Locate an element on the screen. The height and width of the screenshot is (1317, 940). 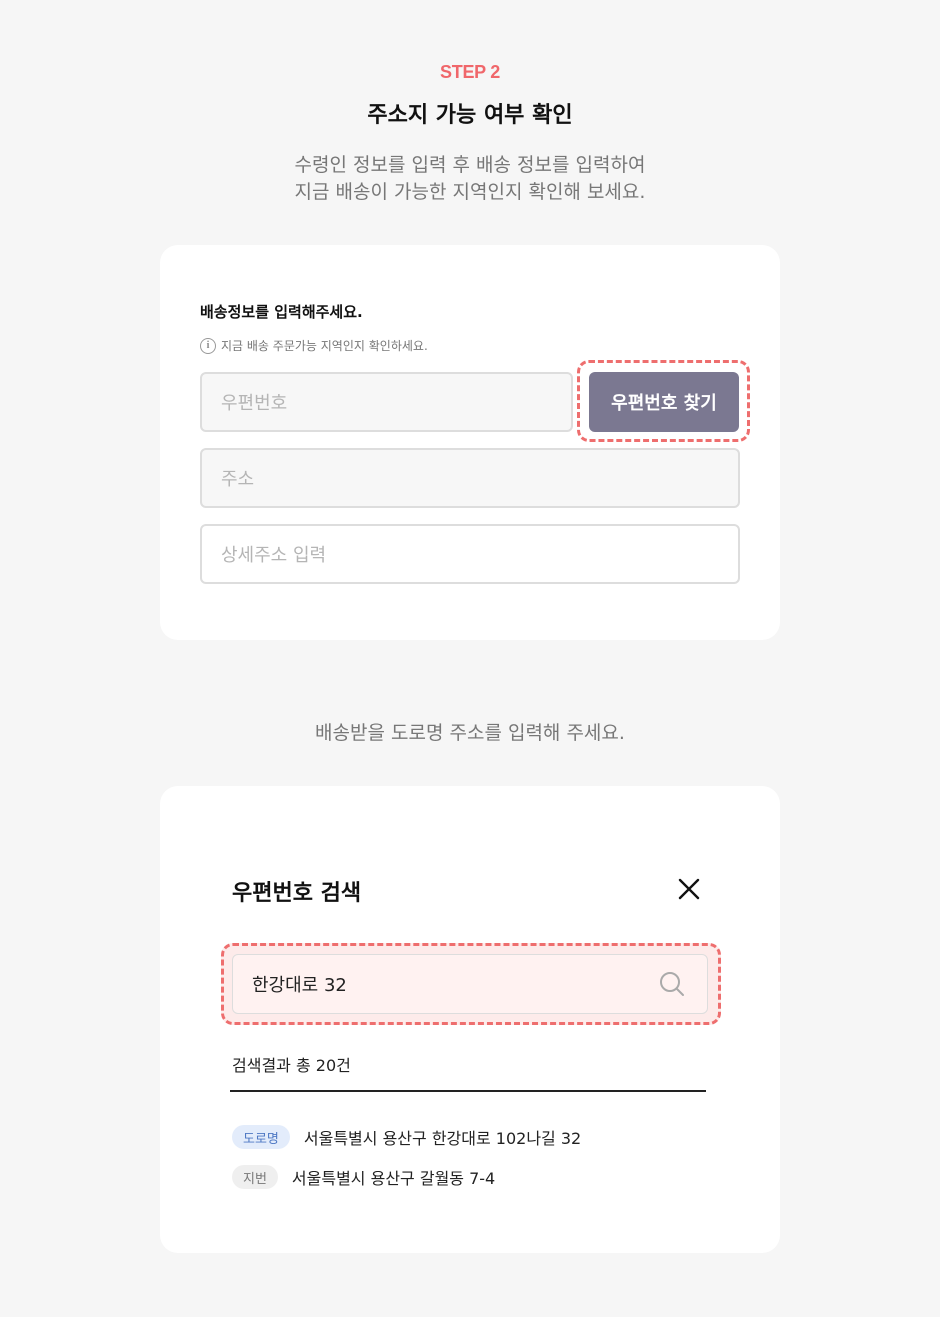
form-note: i 지금 배송 주문가능 지역인지 확인하세요. is located at coordinates (314, 345).